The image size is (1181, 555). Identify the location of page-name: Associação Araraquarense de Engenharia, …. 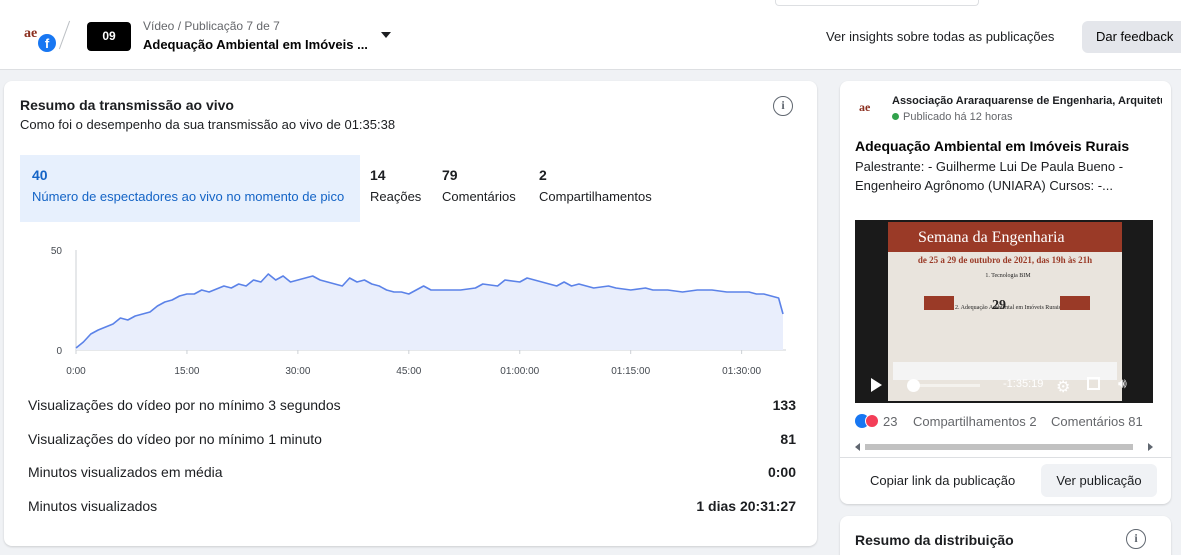
(1027, 101).